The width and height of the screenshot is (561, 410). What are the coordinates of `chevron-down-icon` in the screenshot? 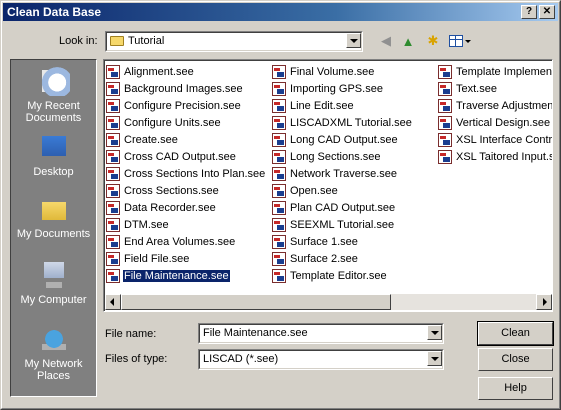 It's located at (468, 41).